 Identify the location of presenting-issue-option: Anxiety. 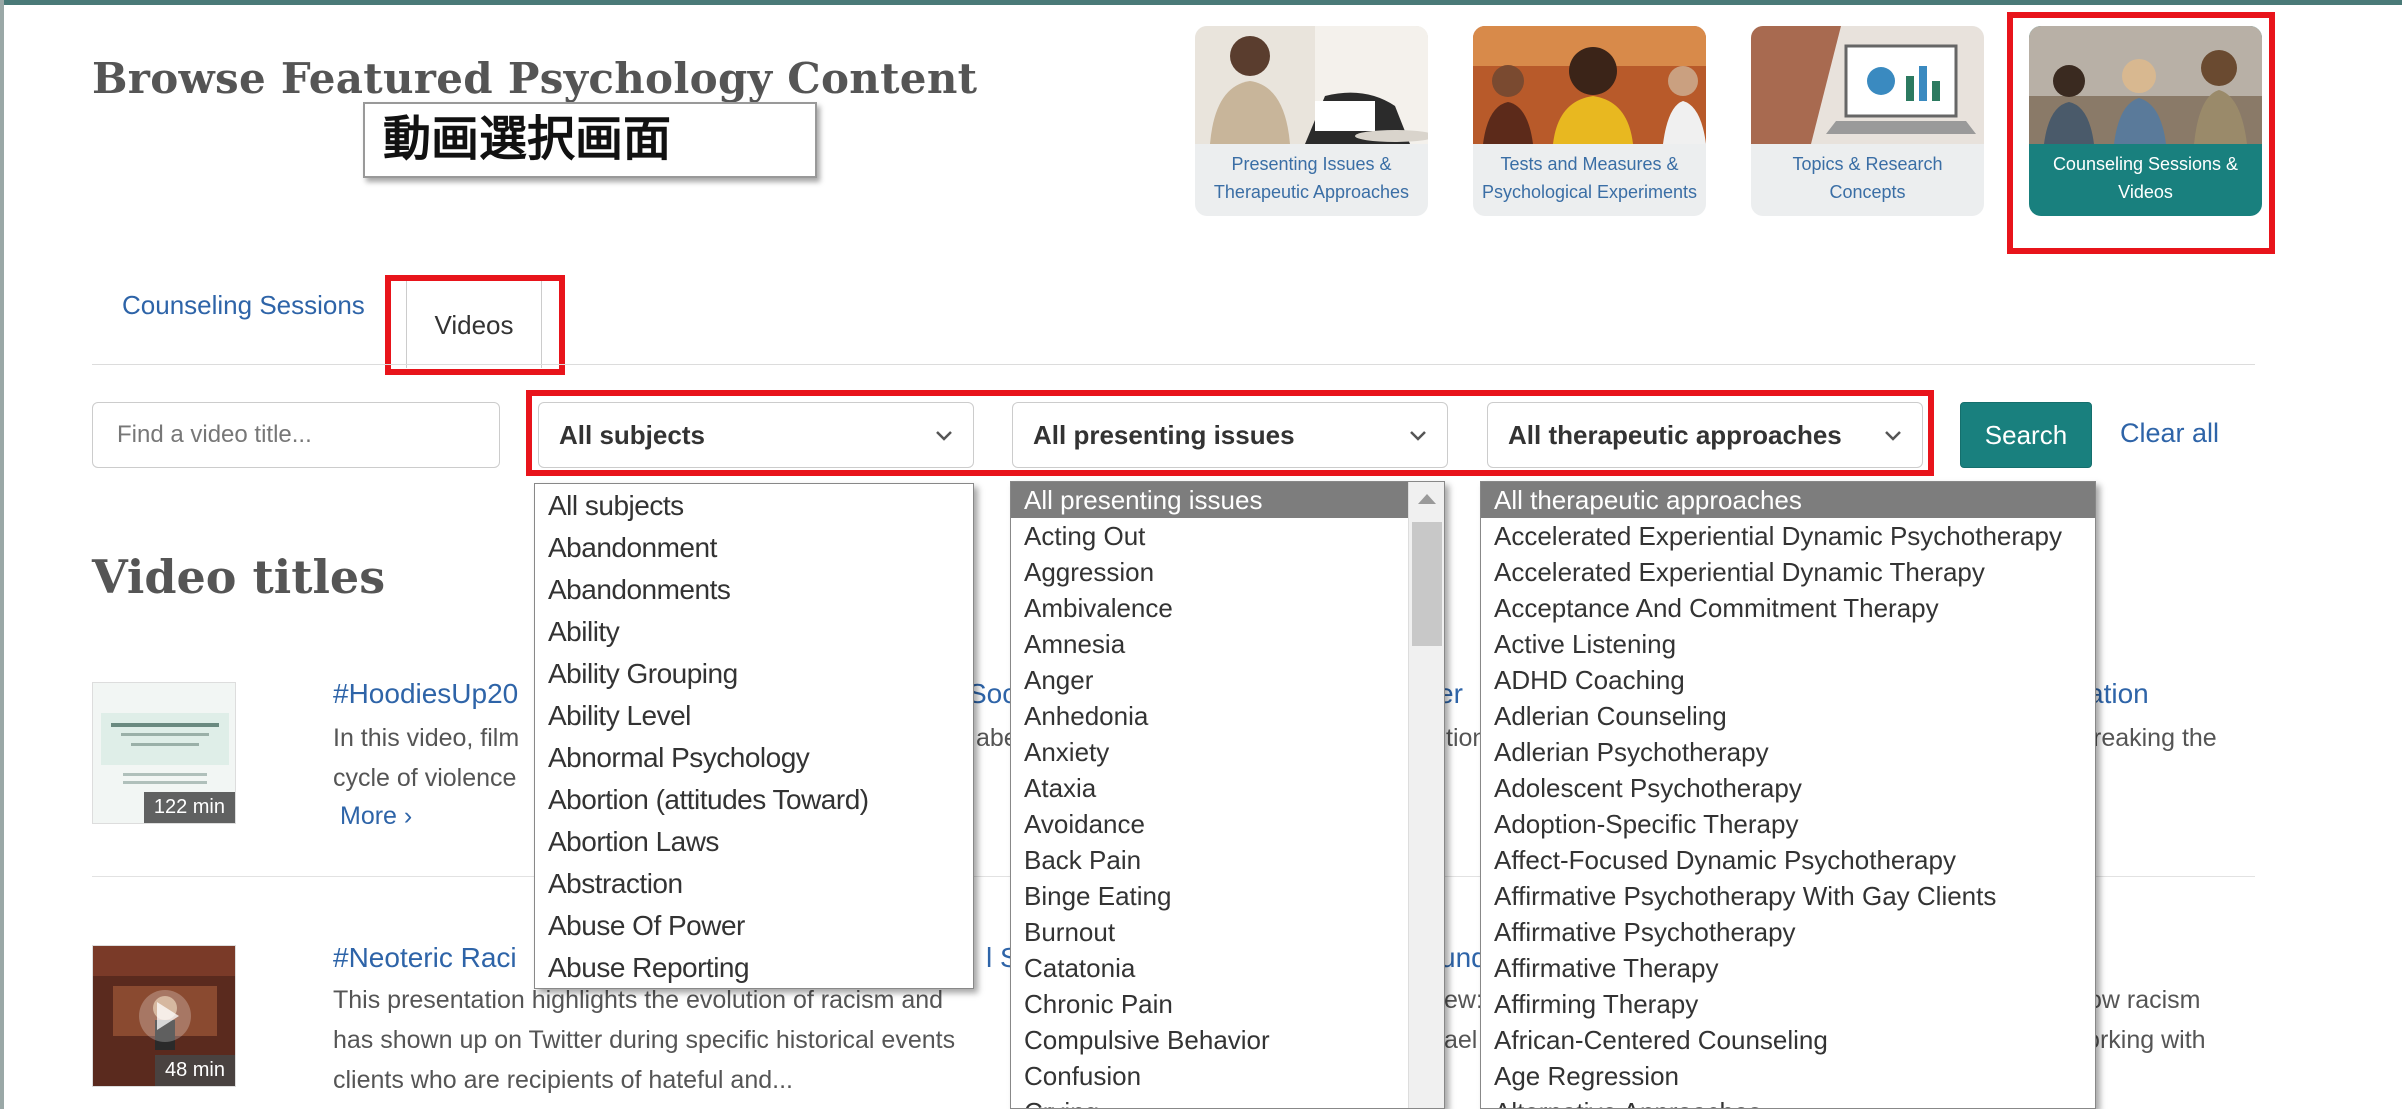
(1210, 752).